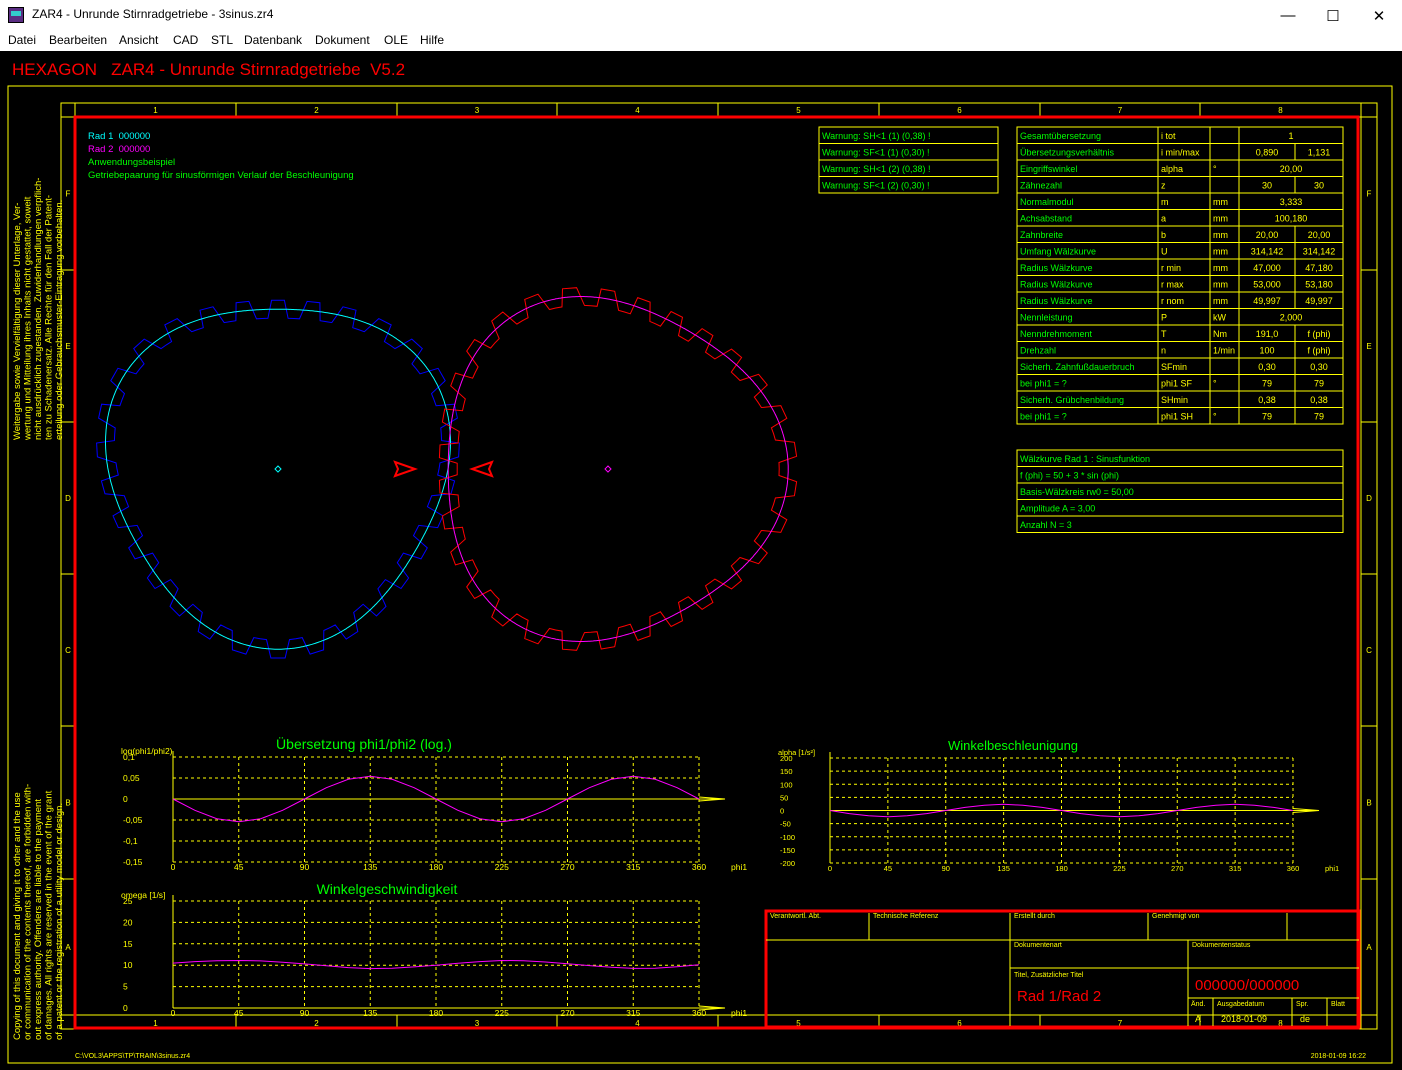 This screenshot has height=1070, width=1402. Describe the element at coordinates (637, 110) in the screenshot. I see `col-label: 4` at that location.